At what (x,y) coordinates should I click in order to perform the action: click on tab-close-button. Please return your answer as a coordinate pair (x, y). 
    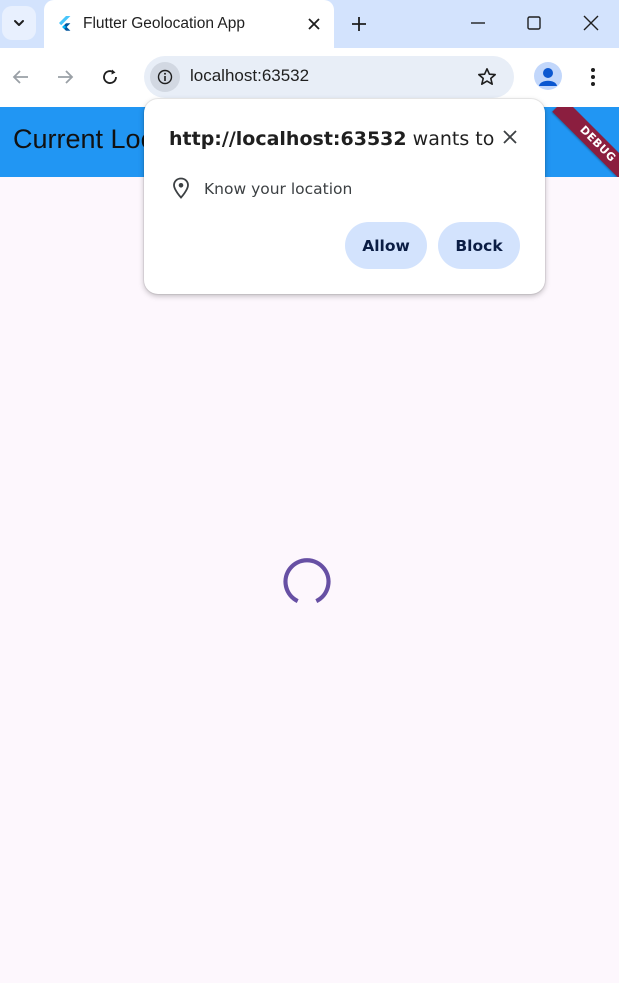
    Looking at the image, I should click on (314, 24).